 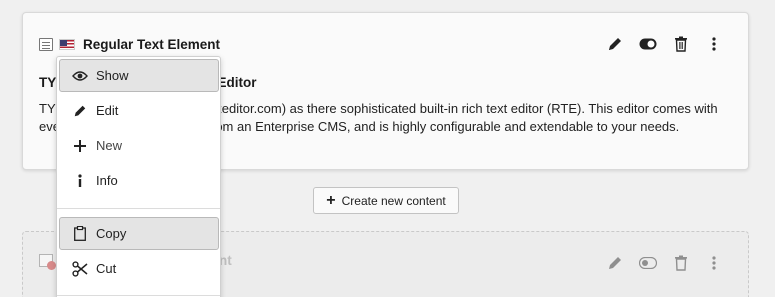 What do you see at coordinates (109, 145) in the screenshot?
I see `menu-item-label: New` at bounding box center [109, 145].